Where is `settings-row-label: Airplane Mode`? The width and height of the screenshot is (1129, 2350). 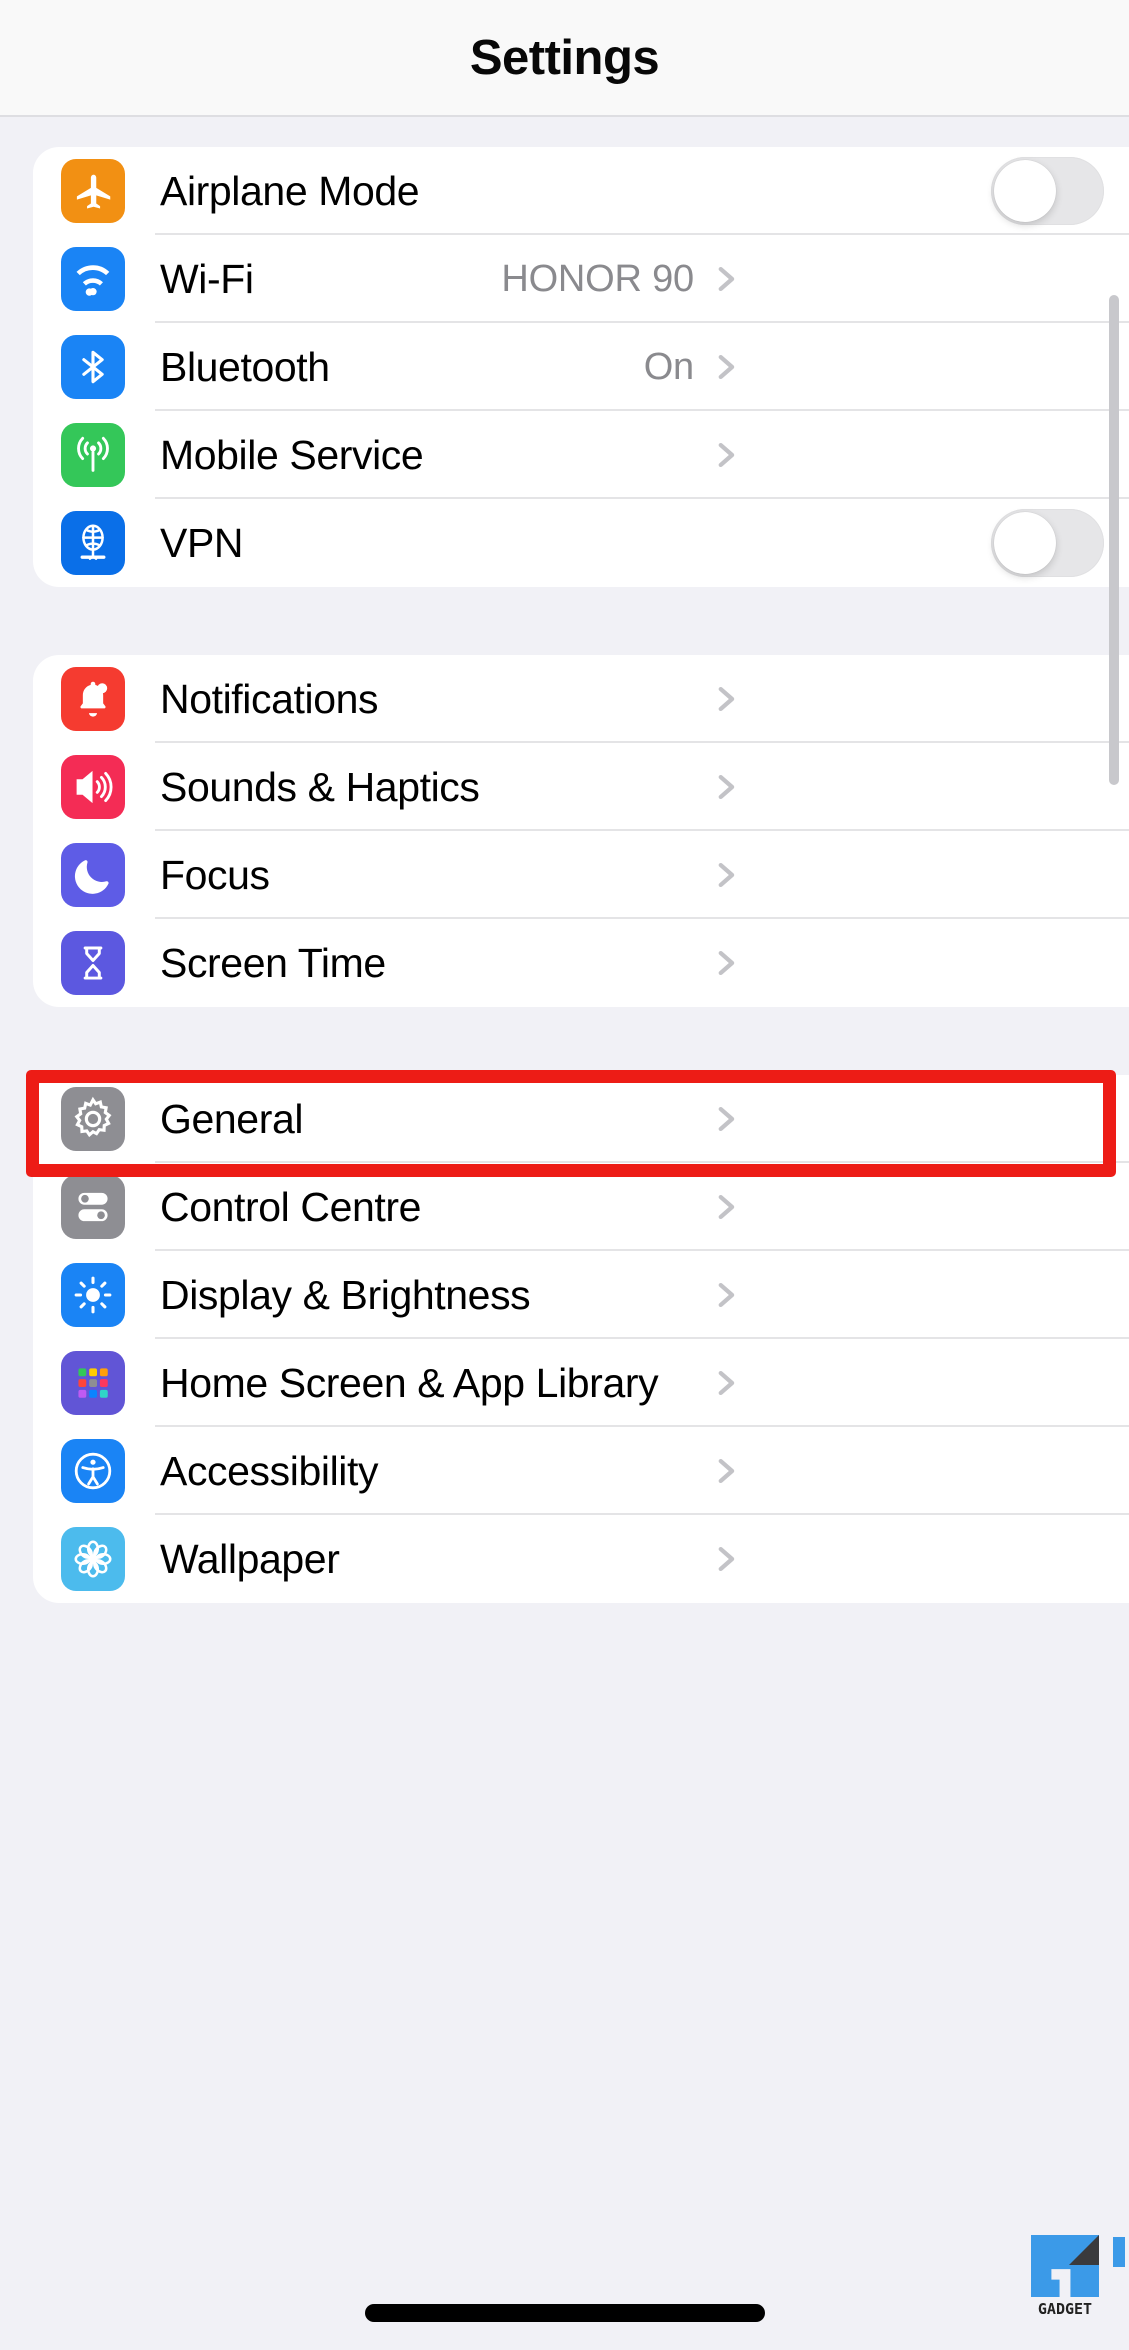
settings-row-label: Airplane Mode is located at coordinates (290, 190).